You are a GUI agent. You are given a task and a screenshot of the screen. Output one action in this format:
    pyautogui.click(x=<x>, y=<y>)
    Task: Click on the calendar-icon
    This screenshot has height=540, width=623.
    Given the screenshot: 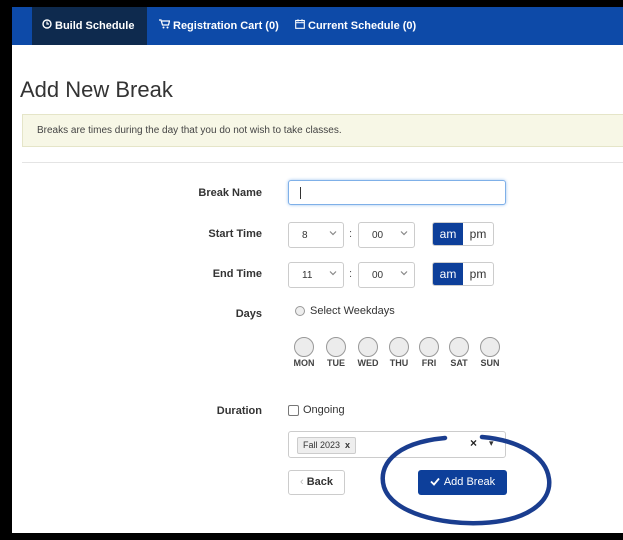 What is the action you would take?
    pyautogui.click(x=300, y=26)
    